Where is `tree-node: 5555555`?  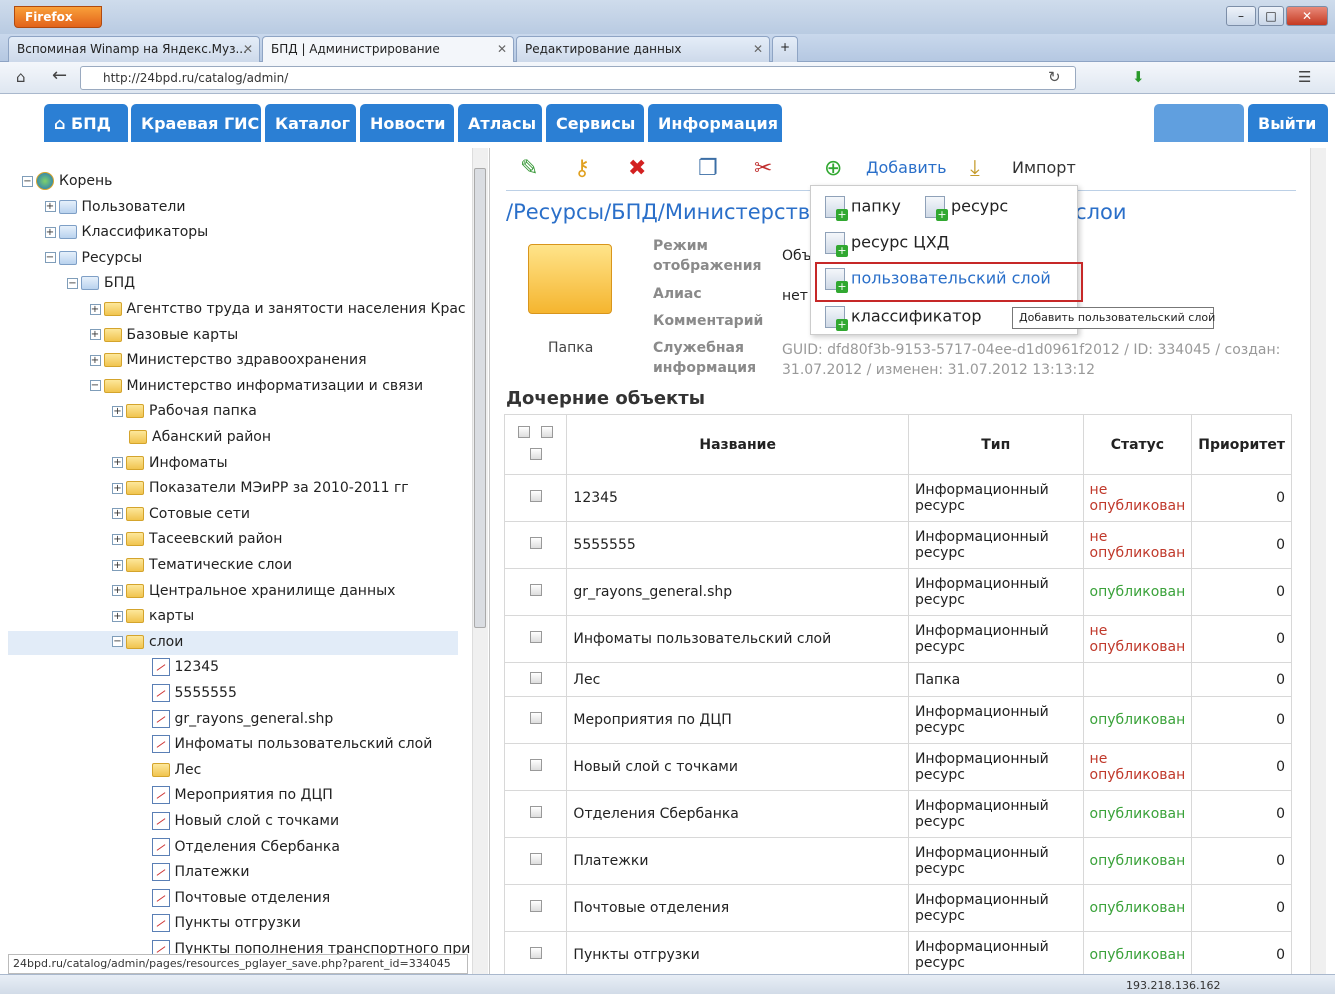 tree-node: 5555555 is located at coordinates (186, 694).